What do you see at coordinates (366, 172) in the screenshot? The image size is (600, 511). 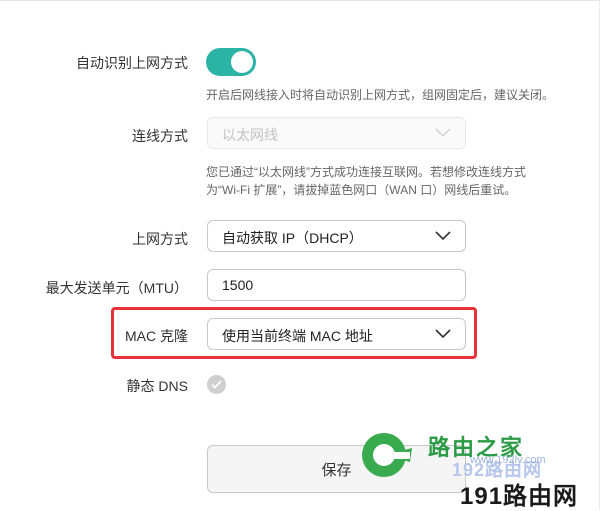 I see `connection-hint-line1: 您已通过“以太网线”方式成功连接互联网。若想修改连线方式` at bounding box center [366, 172].